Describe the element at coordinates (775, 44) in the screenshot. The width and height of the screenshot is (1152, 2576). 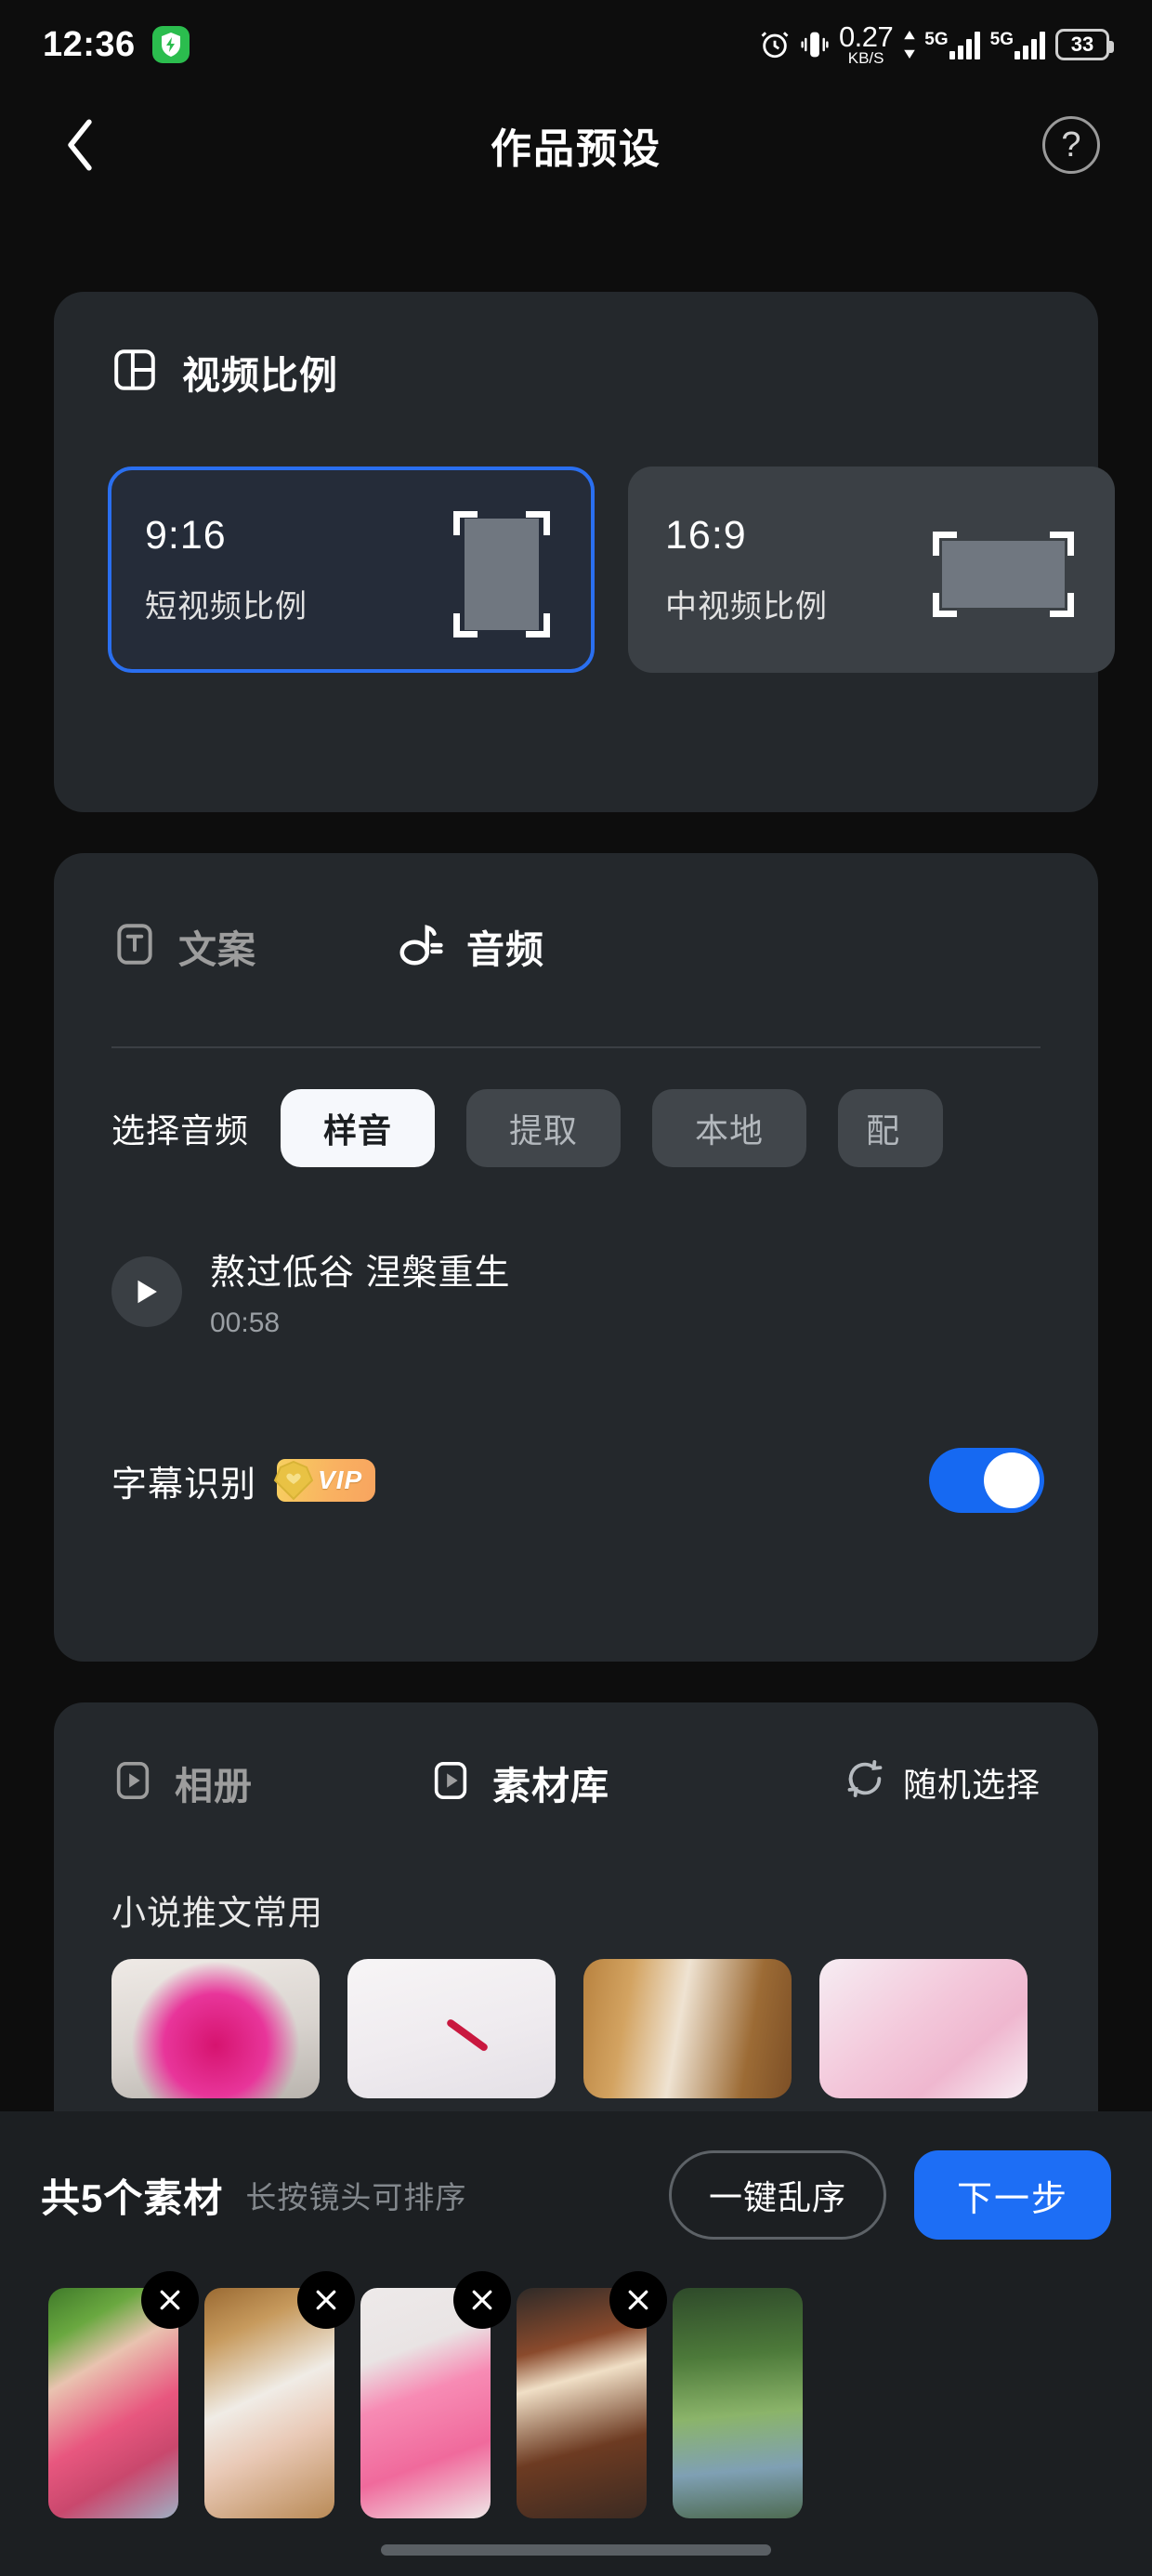
I see `alarm-clock-icon` at that location.